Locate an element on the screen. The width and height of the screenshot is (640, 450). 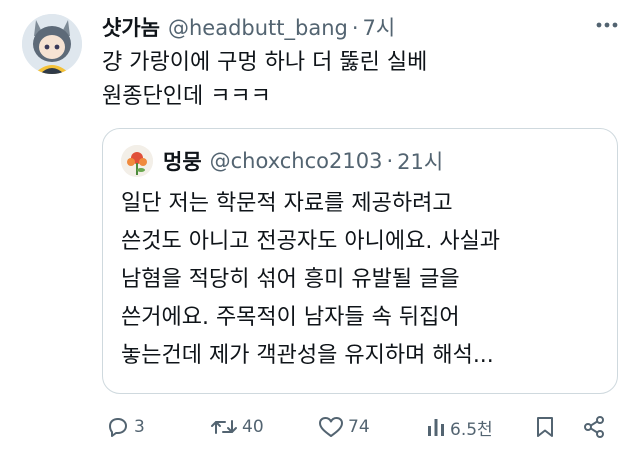
share-button is located at coordinates (594, 427).